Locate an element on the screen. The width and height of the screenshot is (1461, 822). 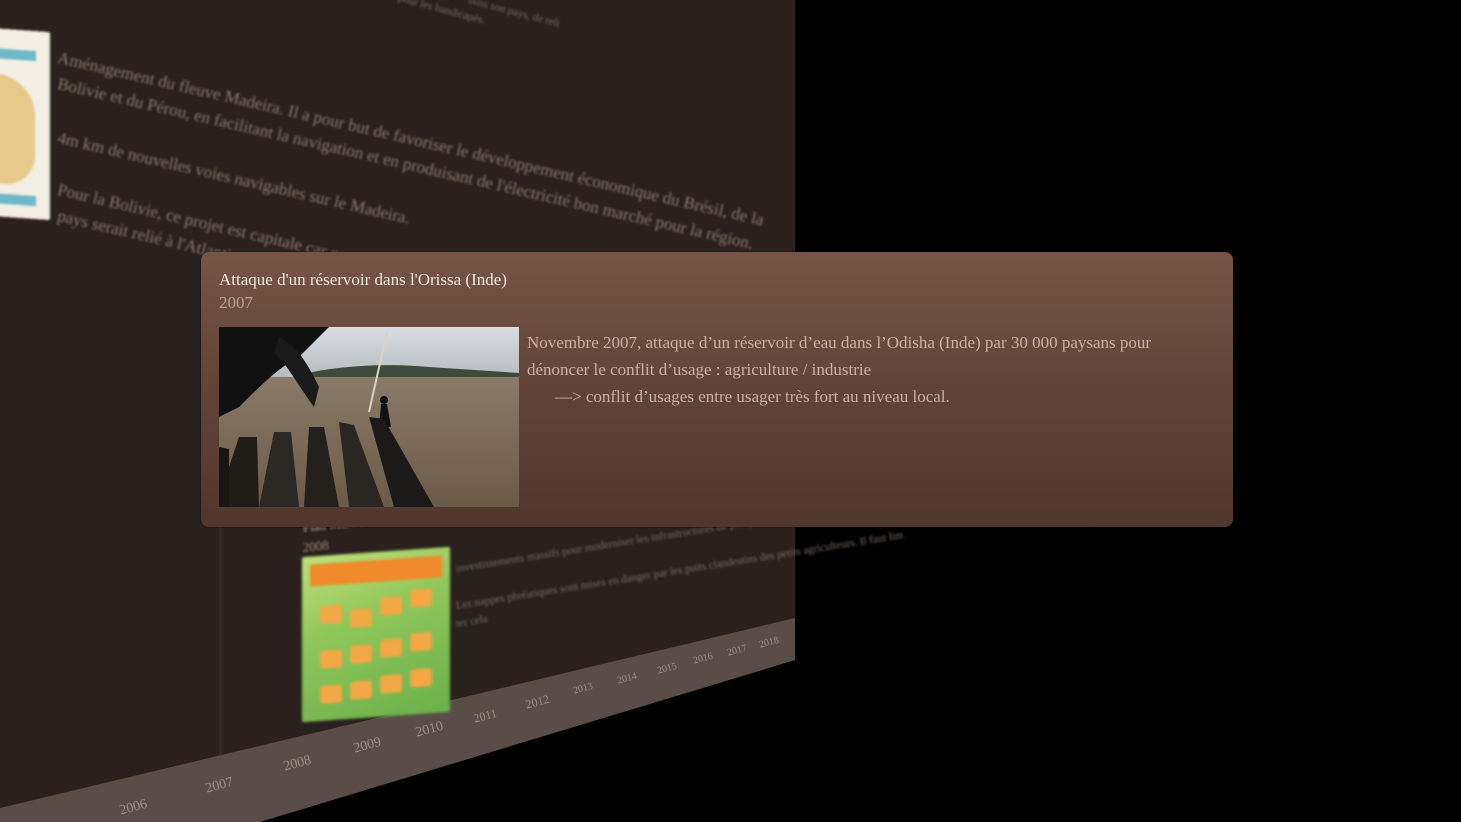
madeira-map-thumbnail is located at coordinates (25, 124).